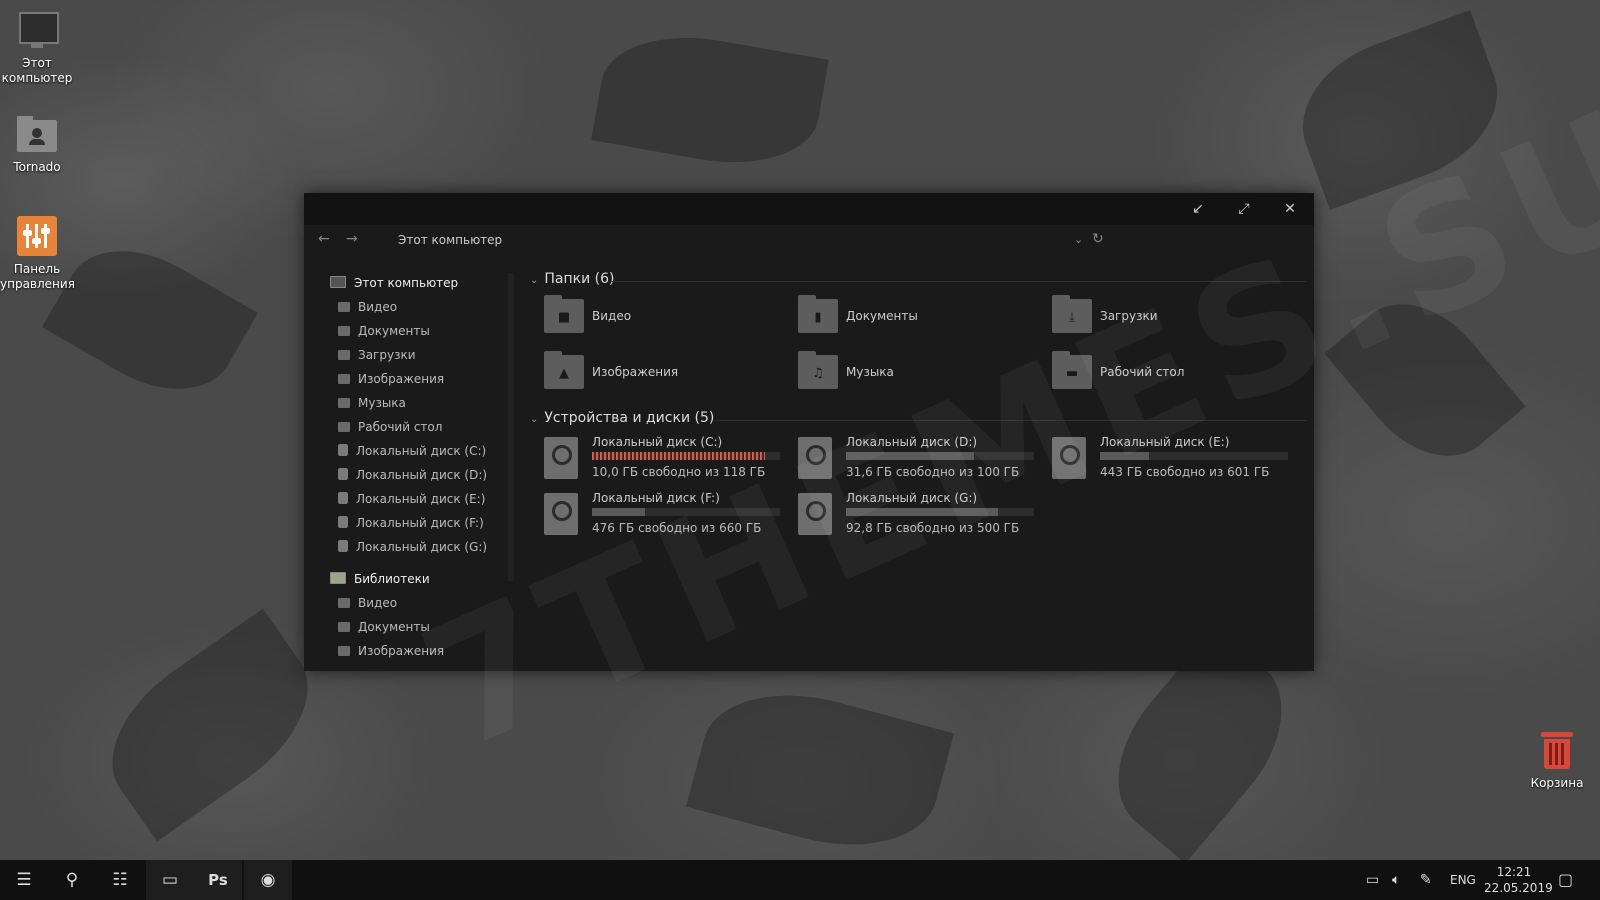 This screenshot has width=1600, height=900. I want to click on sidebar-item-disk-d: Локальный диск (D:), so click(412, 475).